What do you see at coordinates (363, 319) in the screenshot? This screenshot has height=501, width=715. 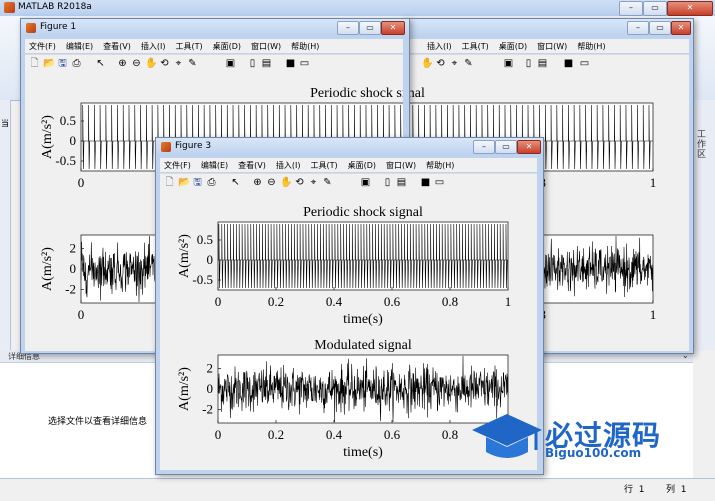 I see `x-axis-label: time(s)` at bounding box center [363, 319].